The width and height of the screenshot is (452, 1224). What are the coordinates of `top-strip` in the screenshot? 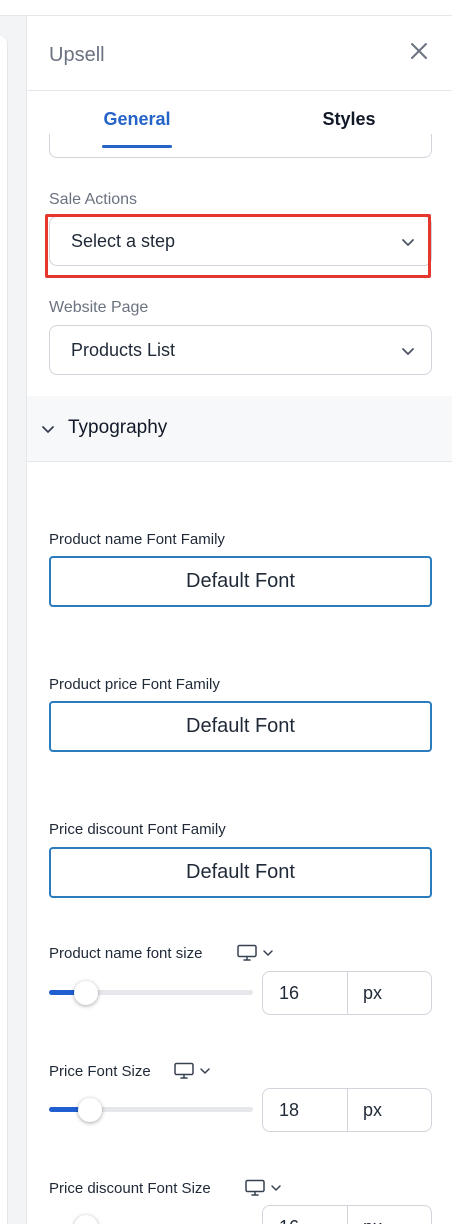 It's located at (226, 8).